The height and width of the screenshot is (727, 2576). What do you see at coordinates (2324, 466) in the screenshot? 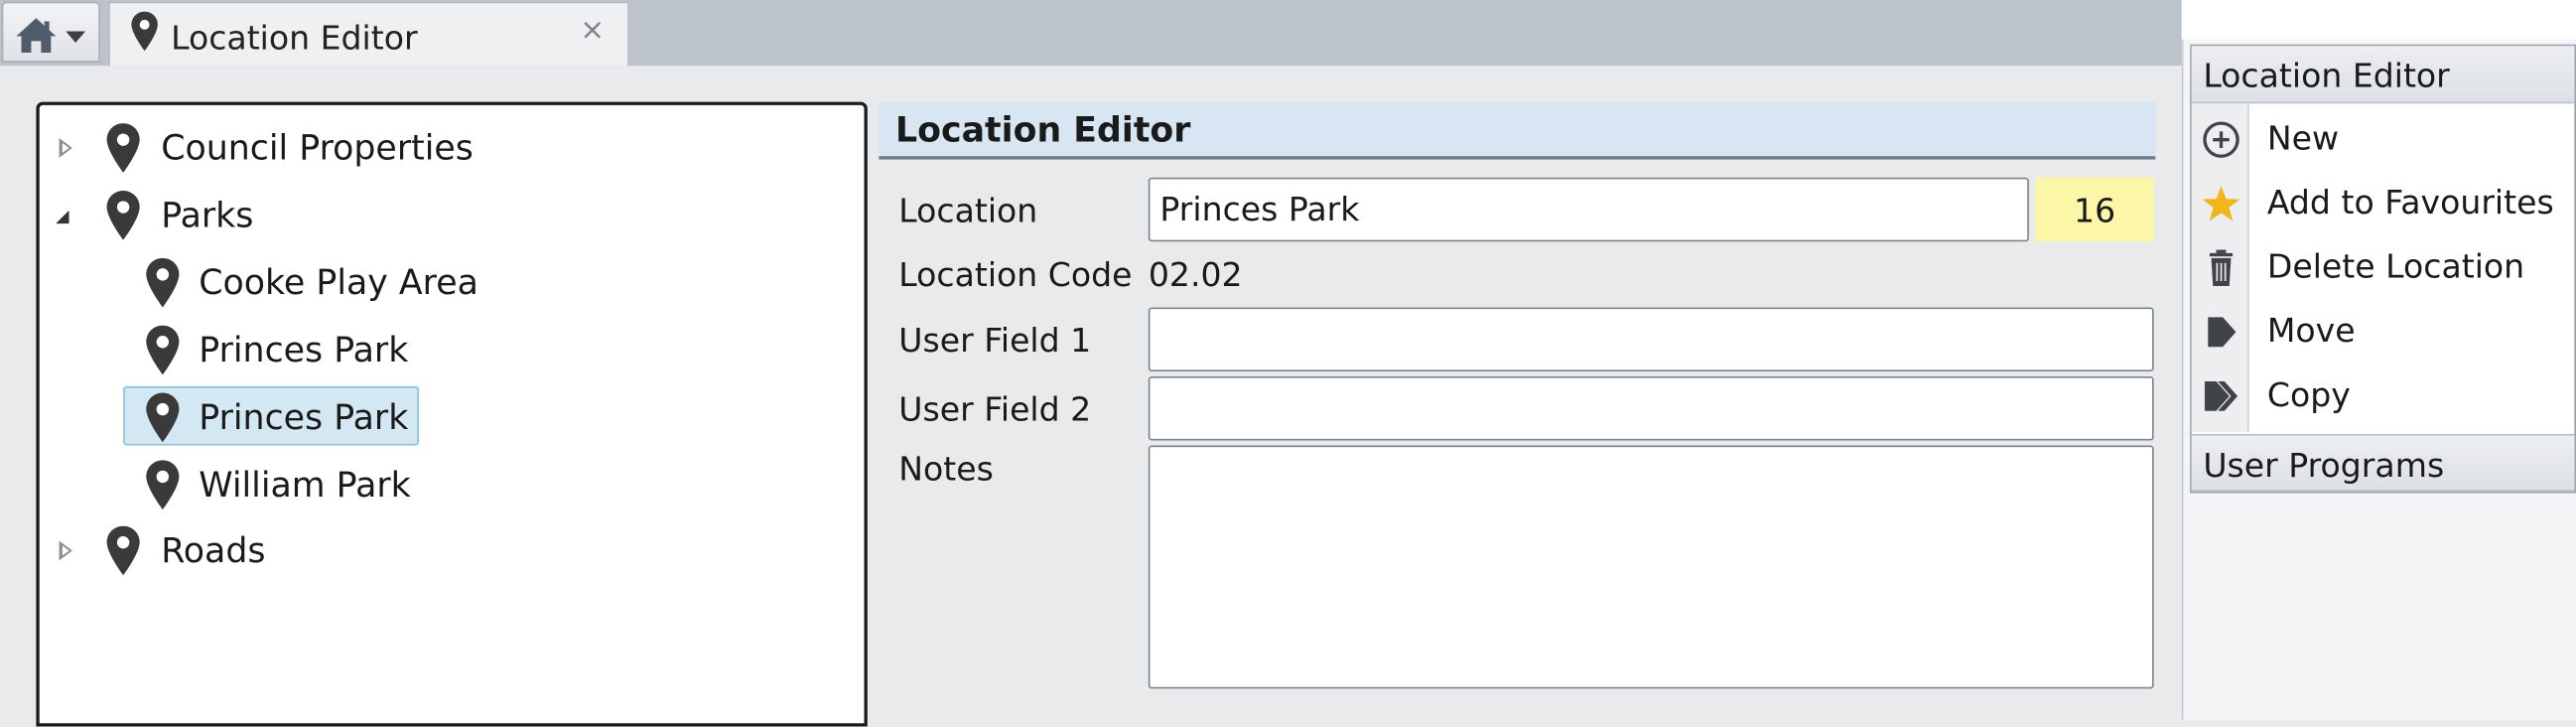
I see `user-programs-title: User Programs` at bounding box center [2324, 466].